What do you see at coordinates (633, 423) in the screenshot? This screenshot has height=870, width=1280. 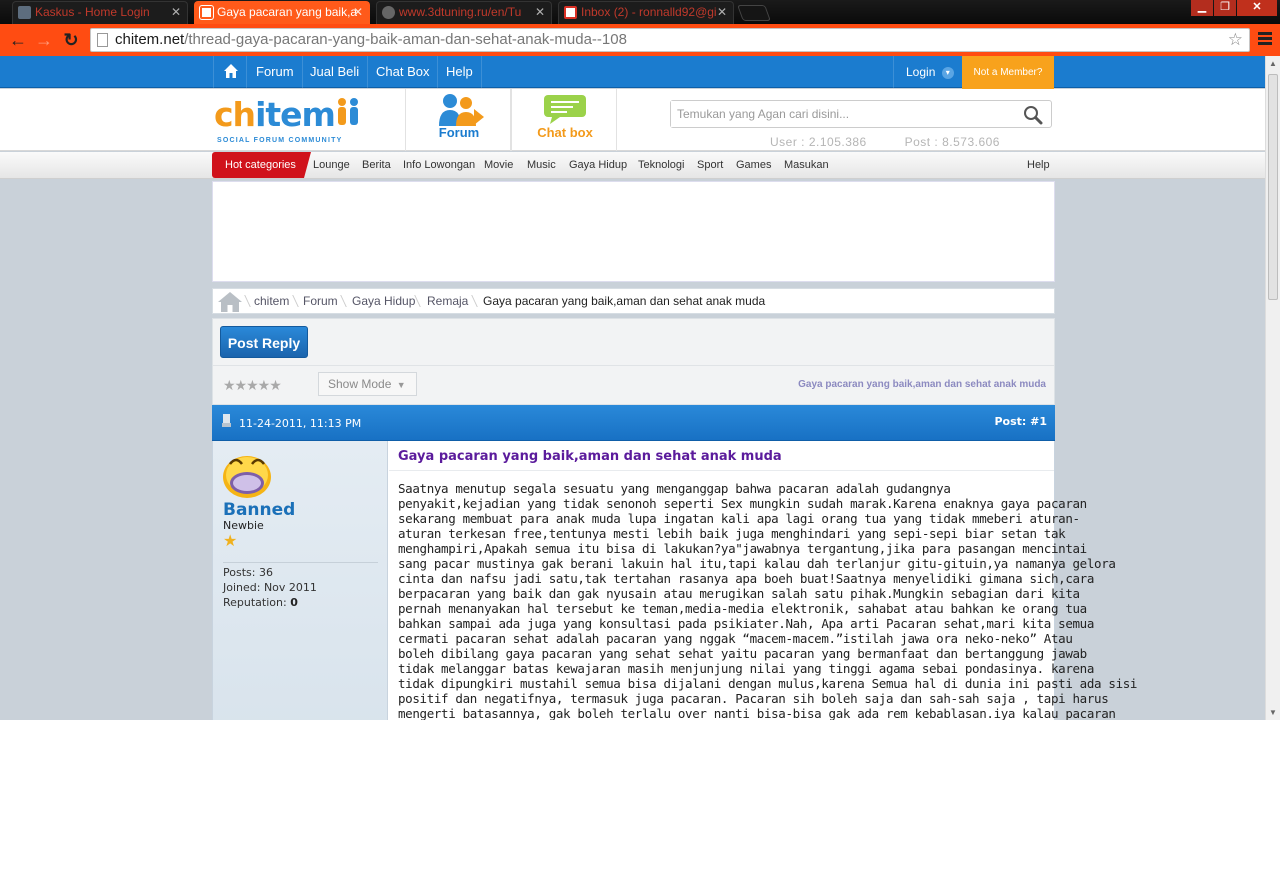 I see `post-header: 11-24-2011, 11:13 PM Post: #1` at bounding box center [633, 423].